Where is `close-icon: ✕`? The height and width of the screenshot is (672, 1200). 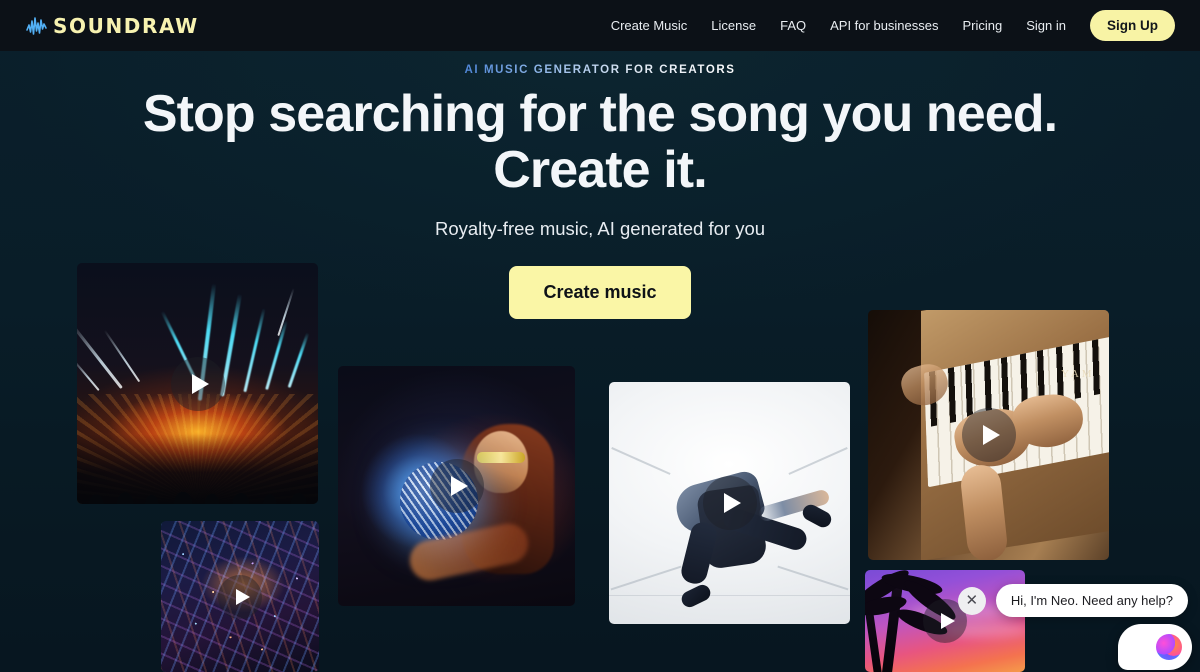
close-icon: ✕ is located at coordinates (971, 600).